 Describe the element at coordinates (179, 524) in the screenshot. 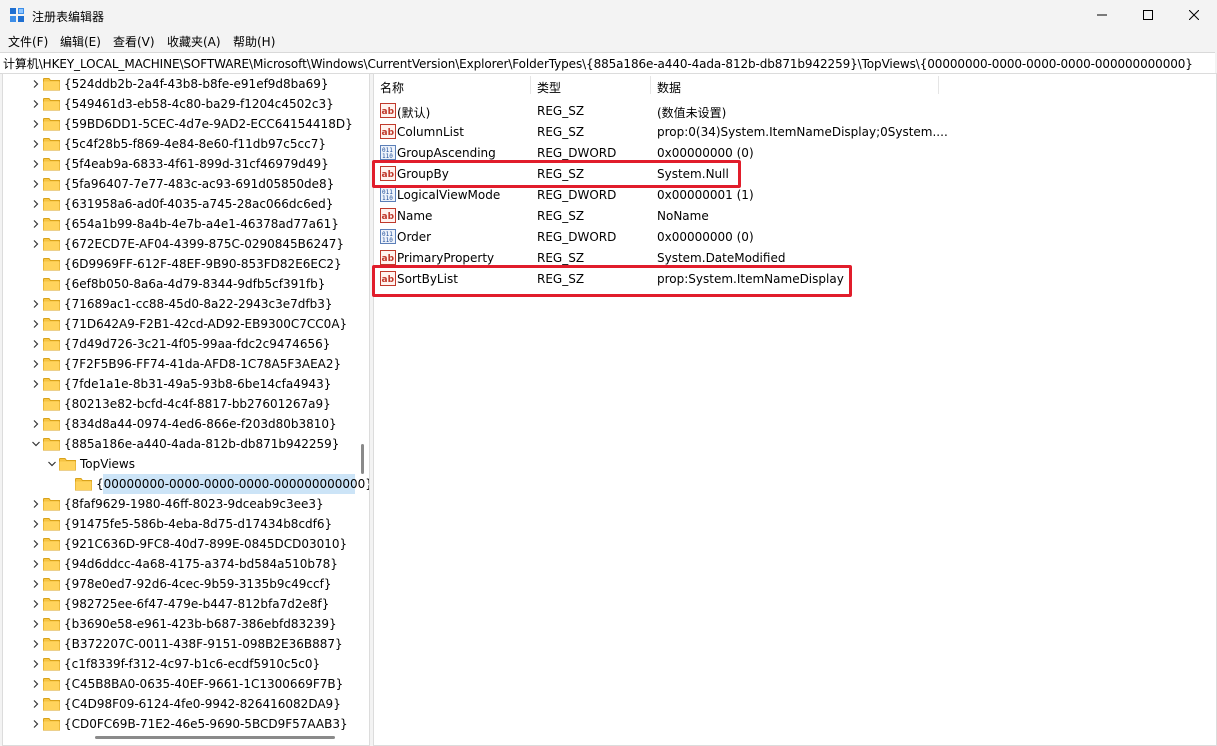

I see `tree-item: {91475fe5-586b-4eba-8d75-d17434b8cdf6}` at that location.